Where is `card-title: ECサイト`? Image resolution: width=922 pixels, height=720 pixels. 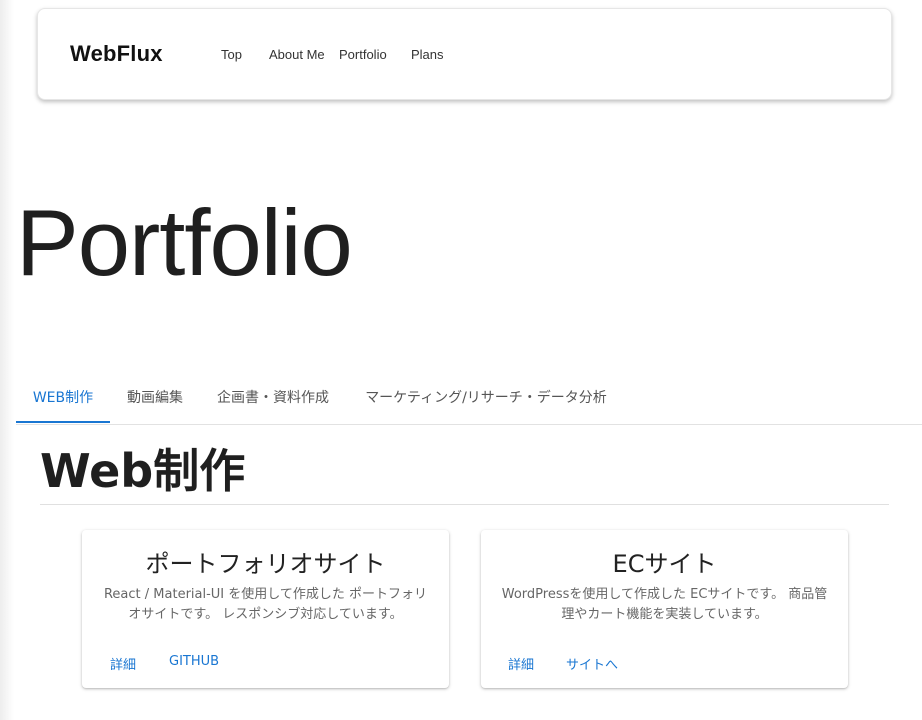 card-title: ECサイト is located at coordinates (664, 564).